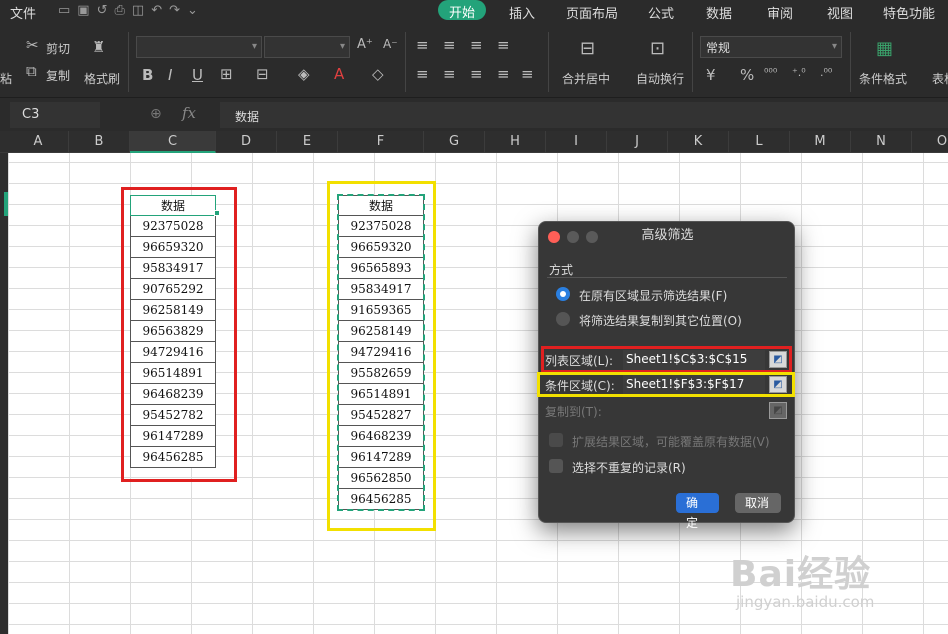 The image size is (948, 634). Describe the element at coordinates (719, 12) in the screenshot. I see `tab-data: 数据` at that location.